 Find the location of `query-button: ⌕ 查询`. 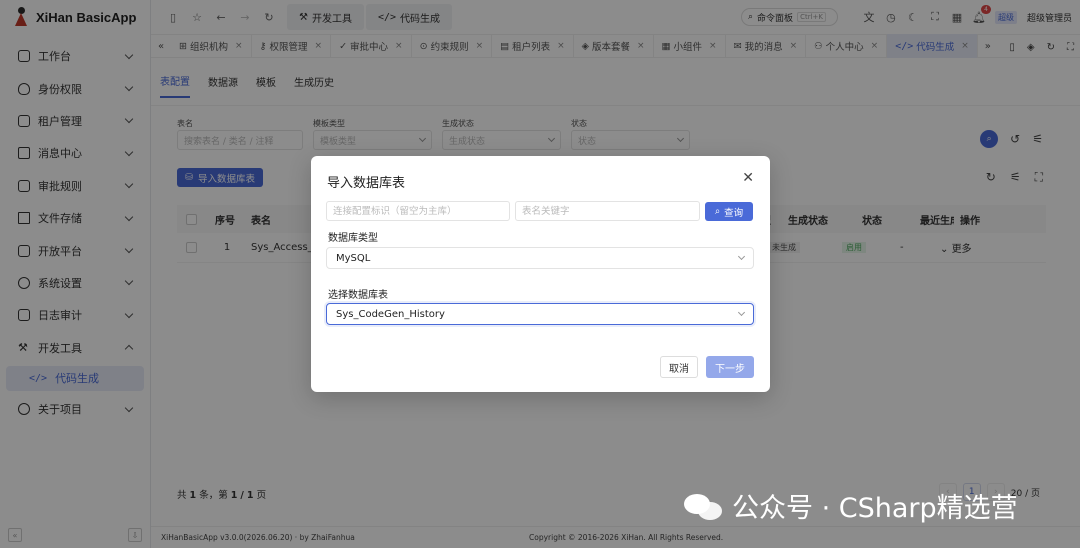

query-button: ⌕ 查询 is located at coordinates (729, 211).